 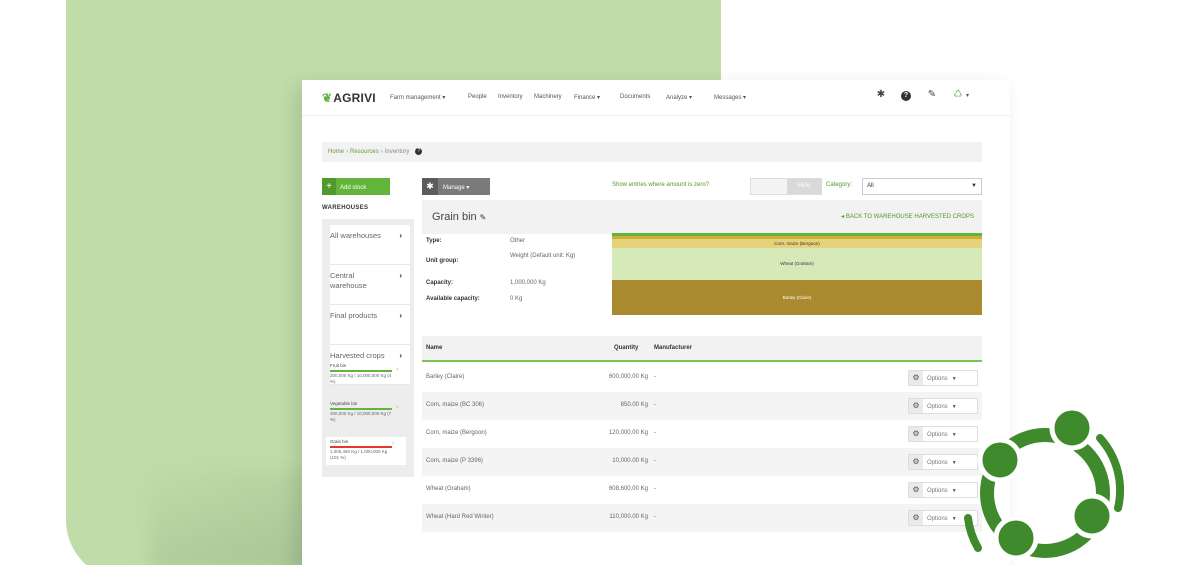 What do you see at coordinates (448, 489) in the screenshot?
I see `row-name: Wheat (Graham)` at bounding box center [448, 489].